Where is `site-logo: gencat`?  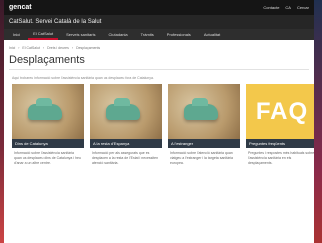 site-logo: gencat is located at coordinates (20, 7).